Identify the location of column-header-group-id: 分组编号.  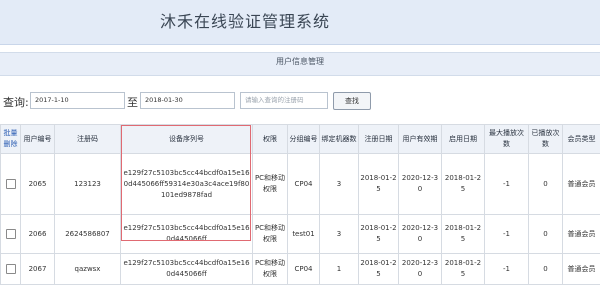
(304, 139).